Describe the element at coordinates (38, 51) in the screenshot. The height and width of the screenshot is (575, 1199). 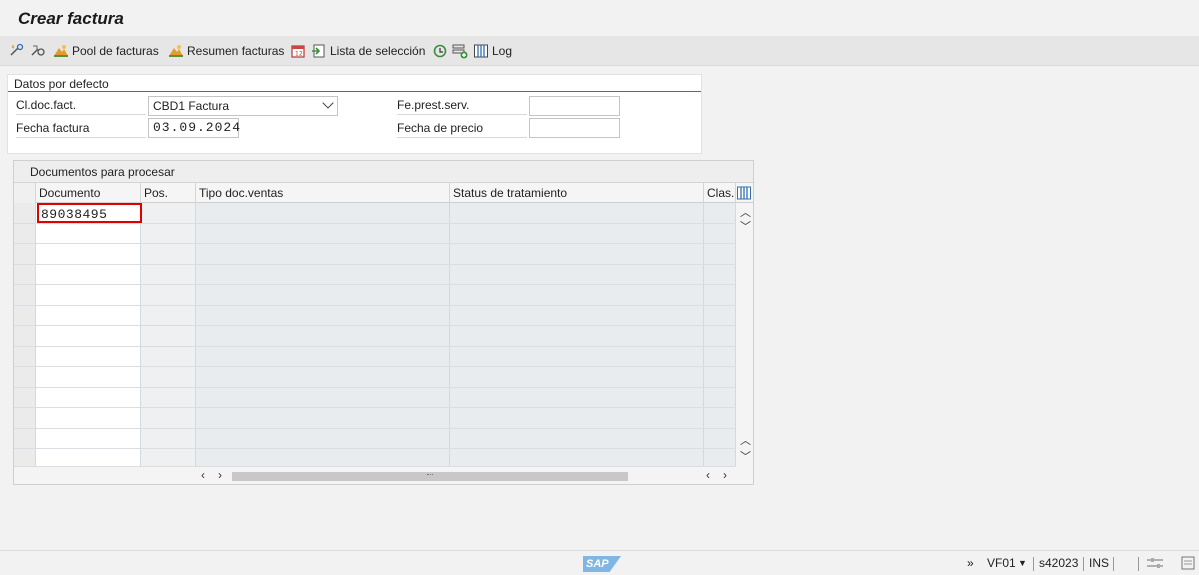
I see `background-process-button` at that location.